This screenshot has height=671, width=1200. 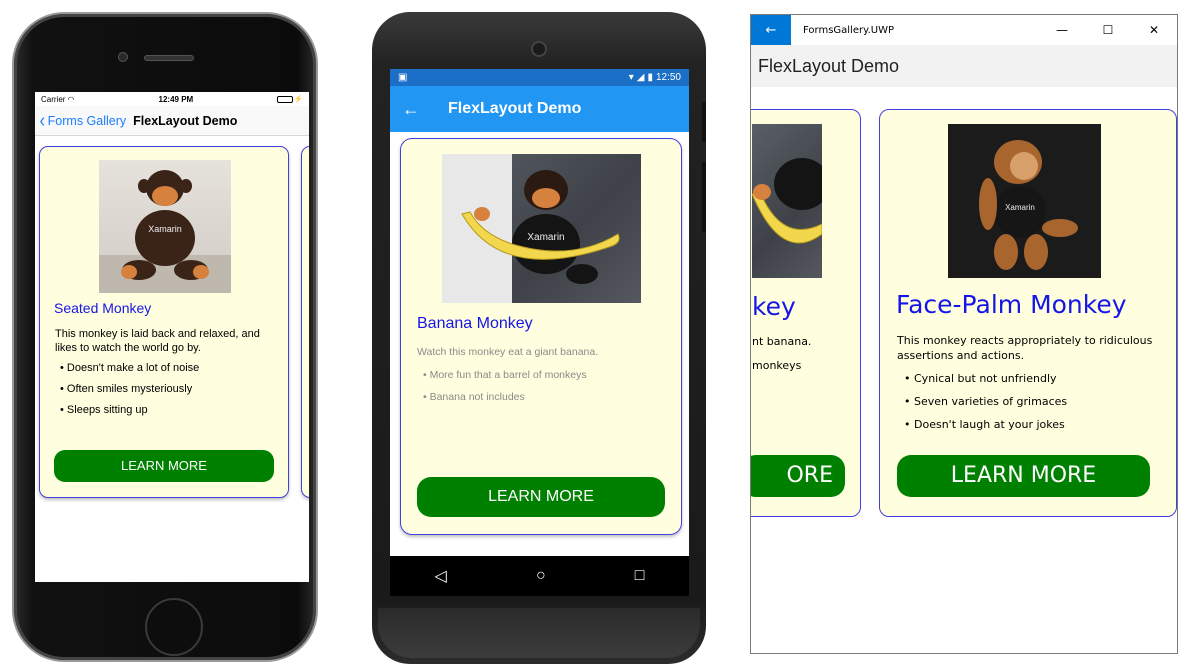 What do you see at coordinates (539, 77) in the screenshot?
I see `android-status-bar: ▣ ▾ ◢ ▮ 12:50` at bounding box center [539, 77].